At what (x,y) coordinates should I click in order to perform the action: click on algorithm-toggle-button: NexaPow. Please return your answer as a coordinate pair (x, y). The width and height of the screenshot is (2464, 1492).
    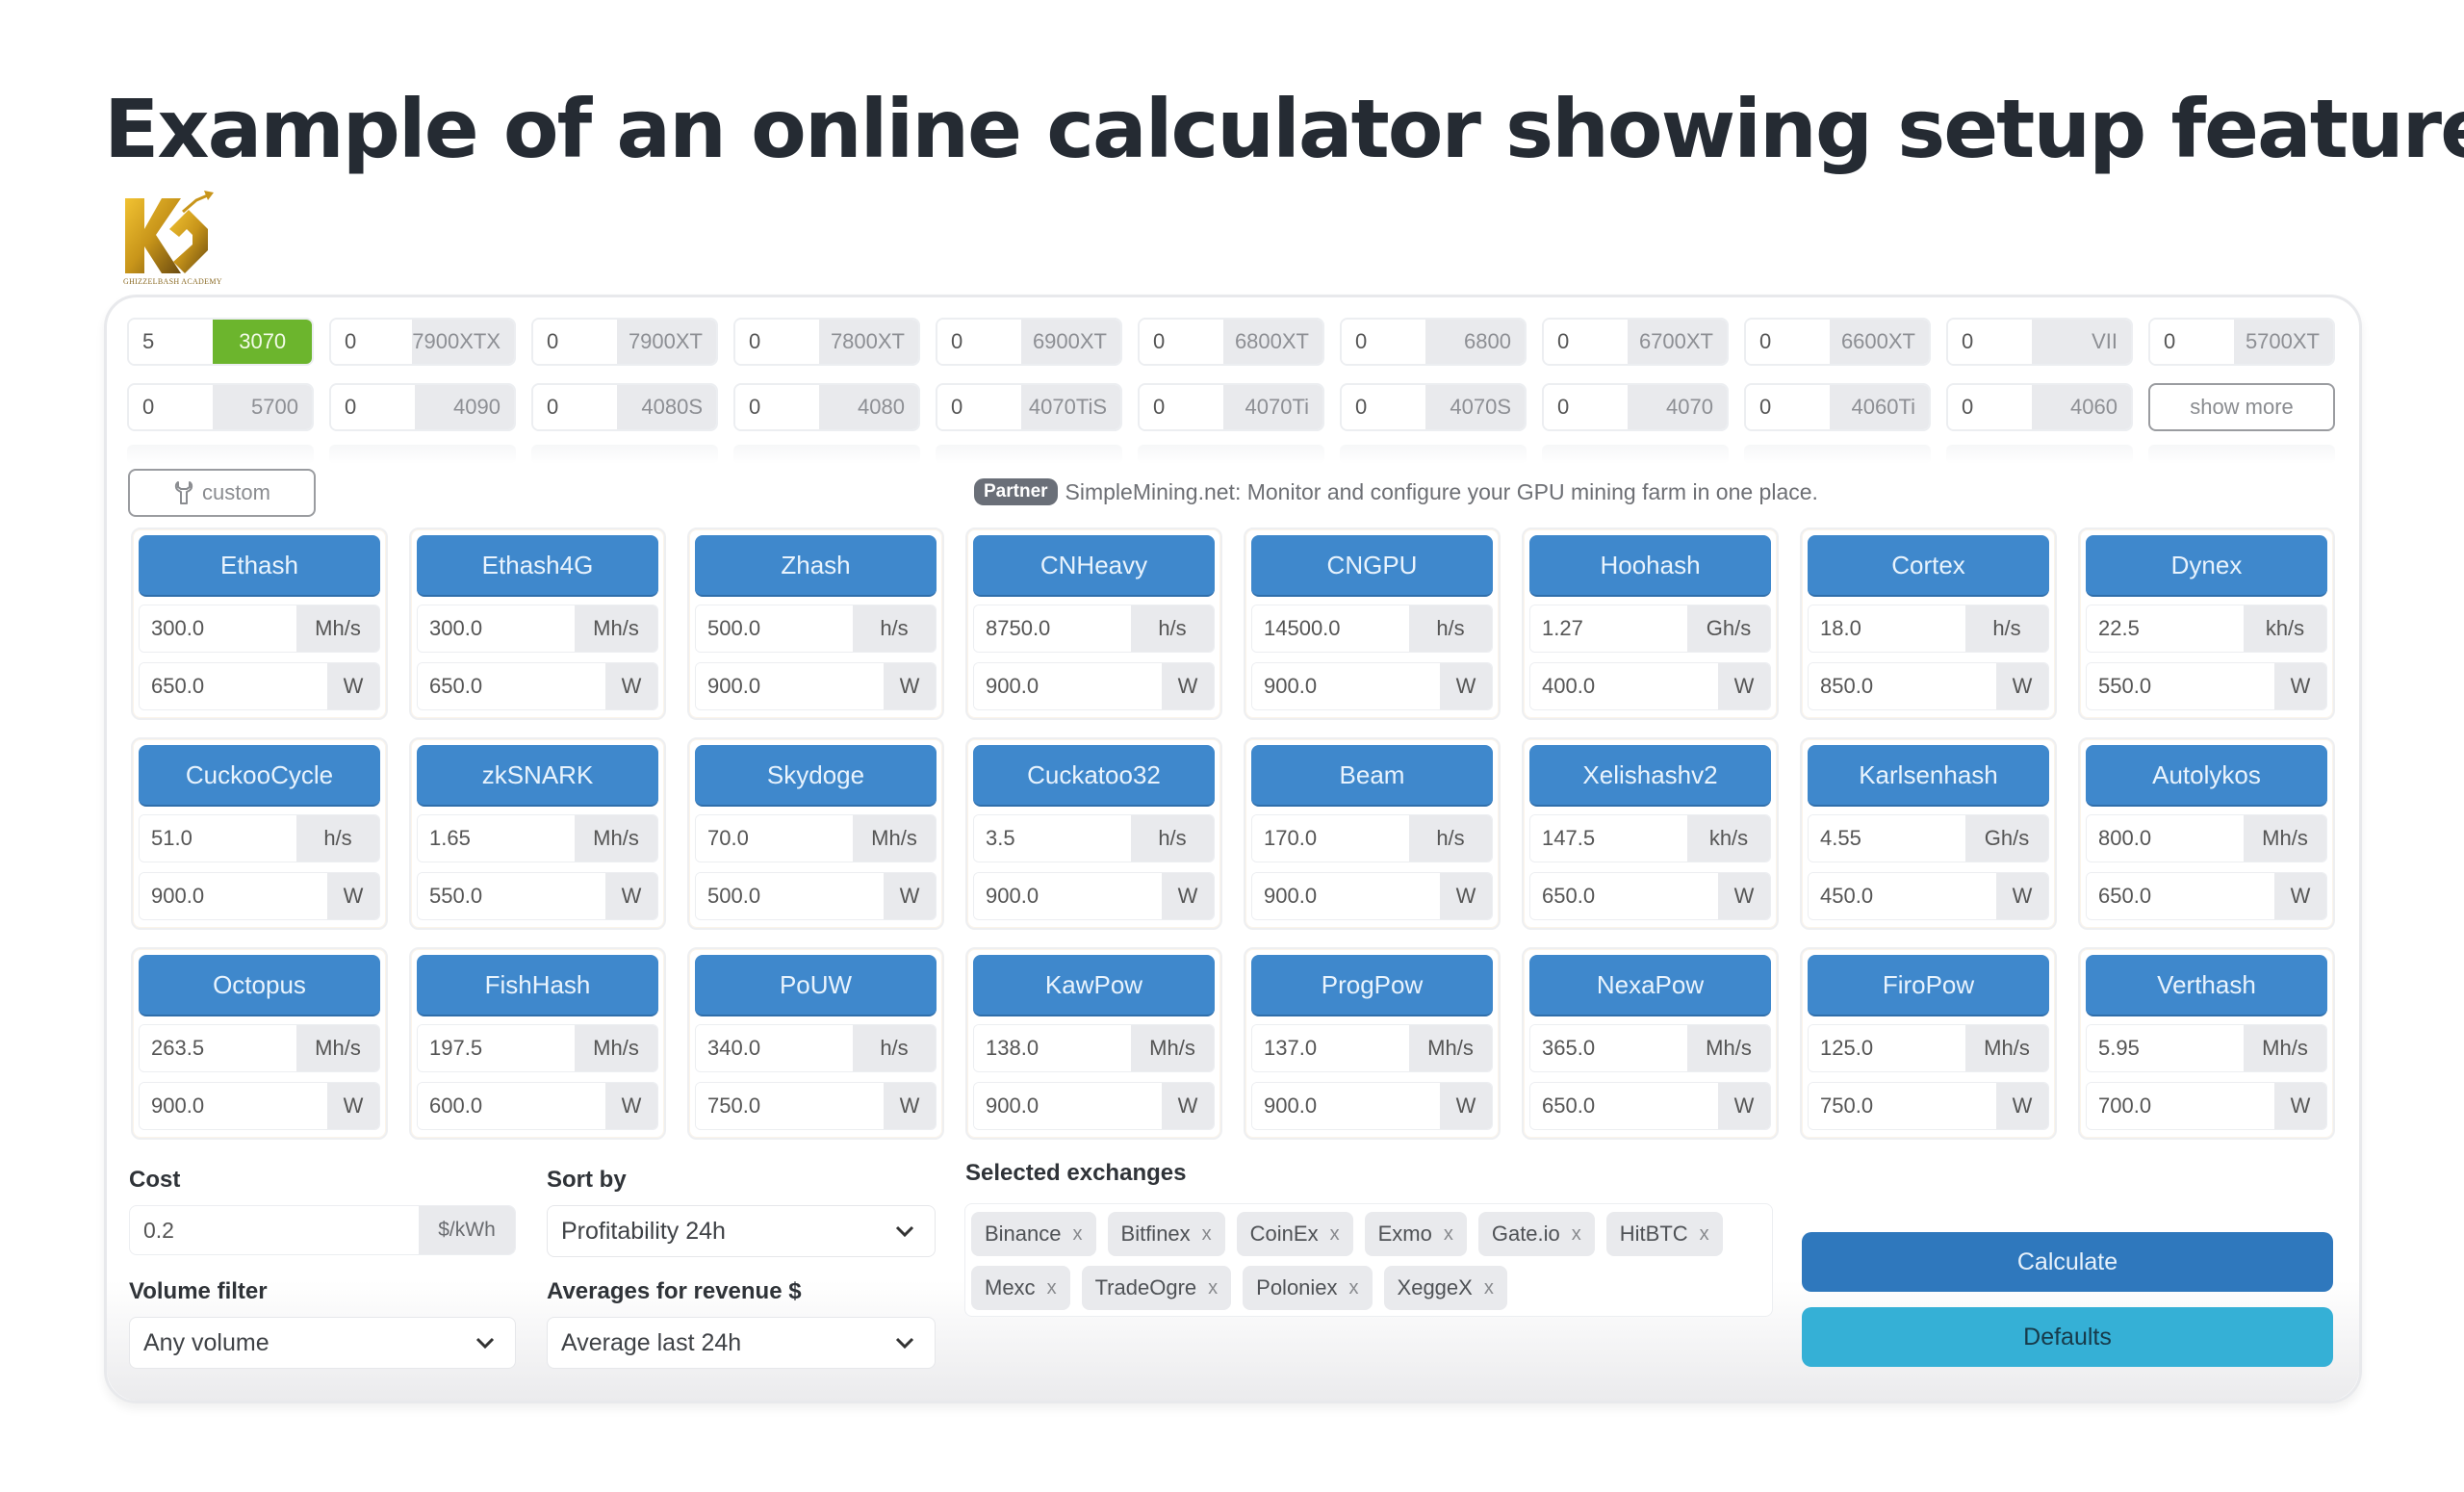
    Looking at the image, I should click on (1650, 985).